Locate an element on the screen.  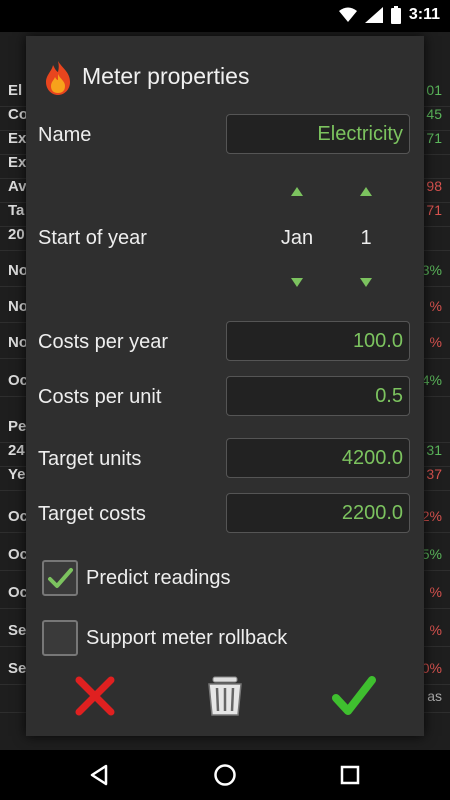
cancel-button is located at coordinates (95, 696).